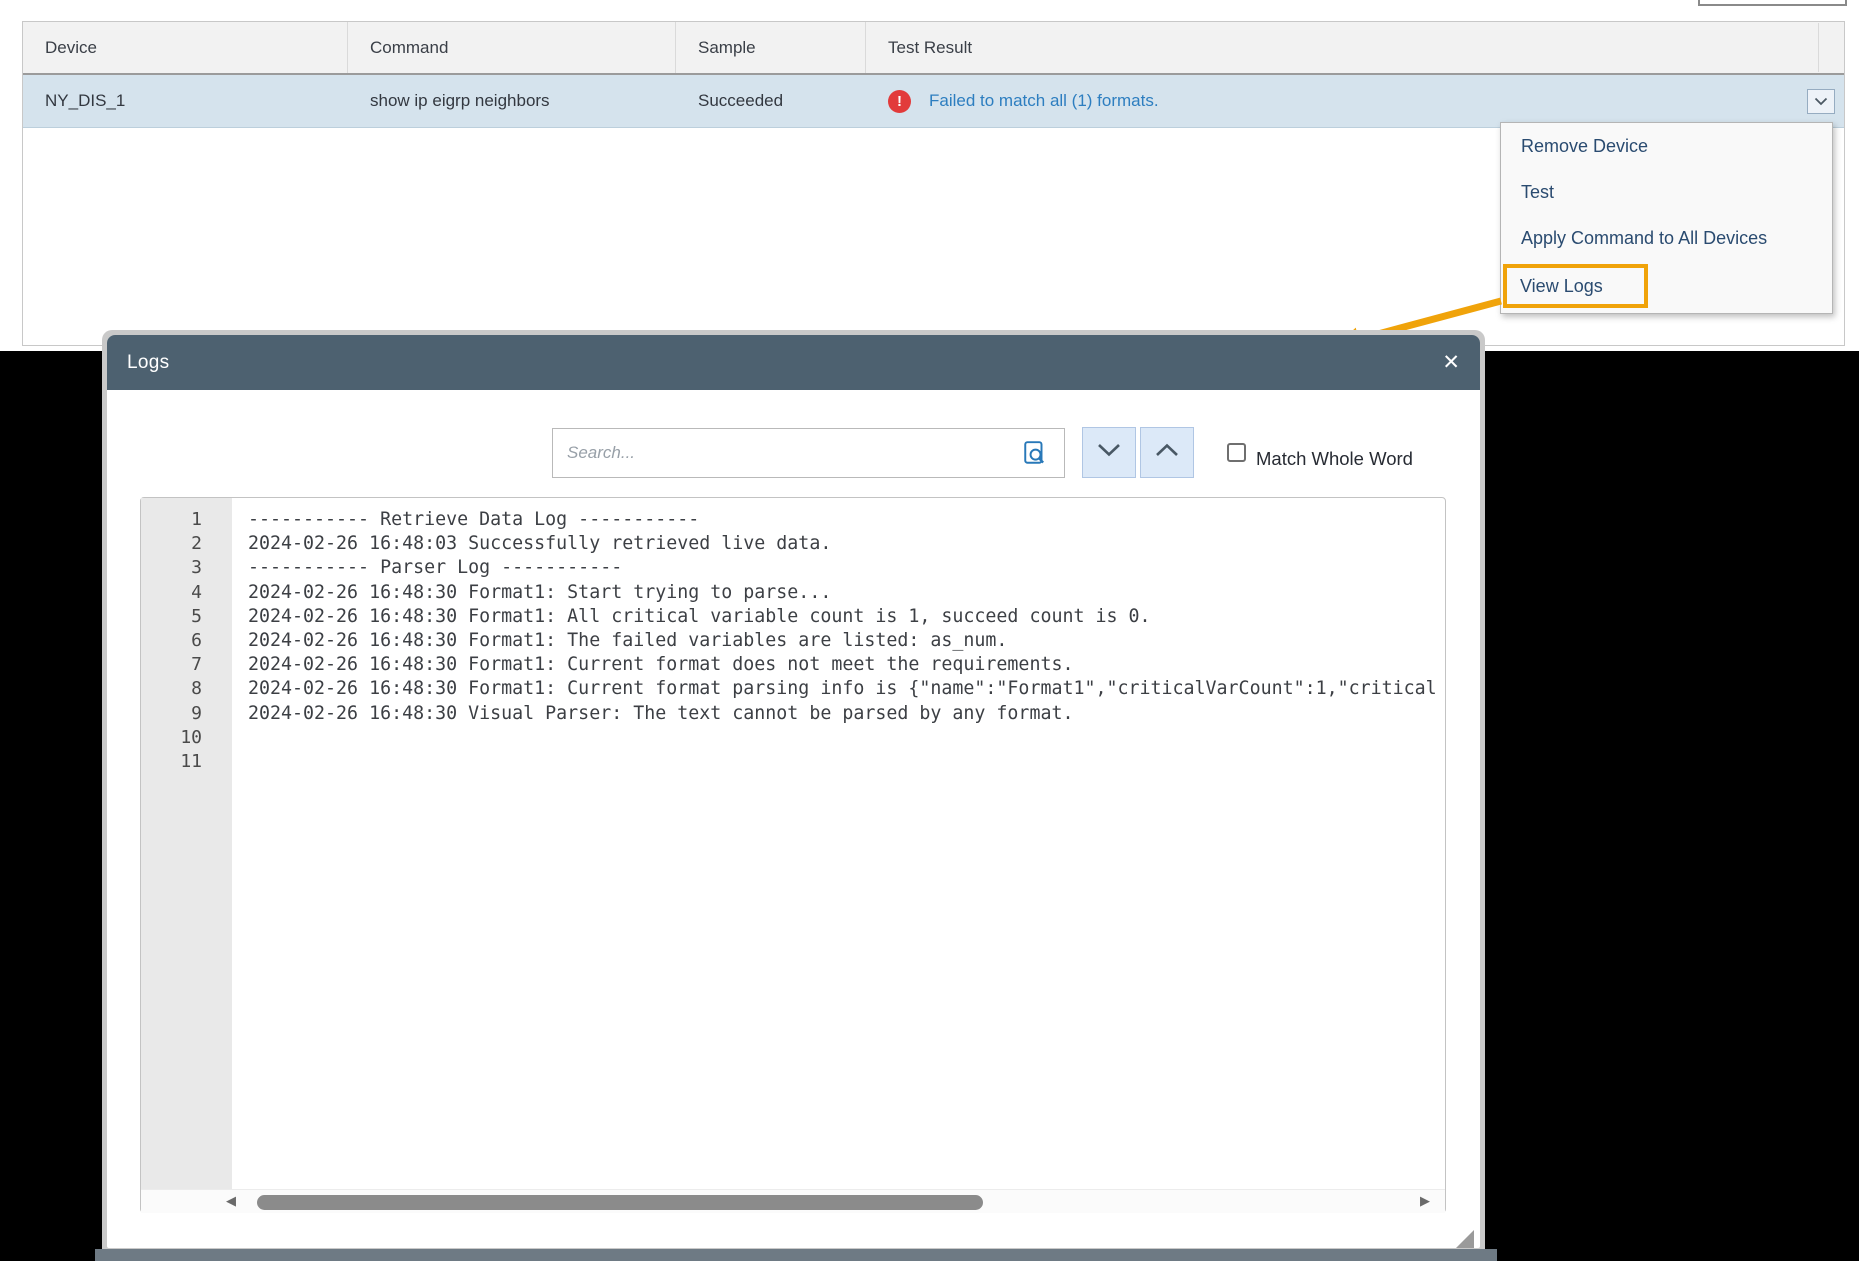 Image resolution: width=1859 pixels, height=1261 pixels. What do you see at coordinates (1035, 453) in the screenshot?
I see `search-in-document-icon` at bounding box center [1035, 453].